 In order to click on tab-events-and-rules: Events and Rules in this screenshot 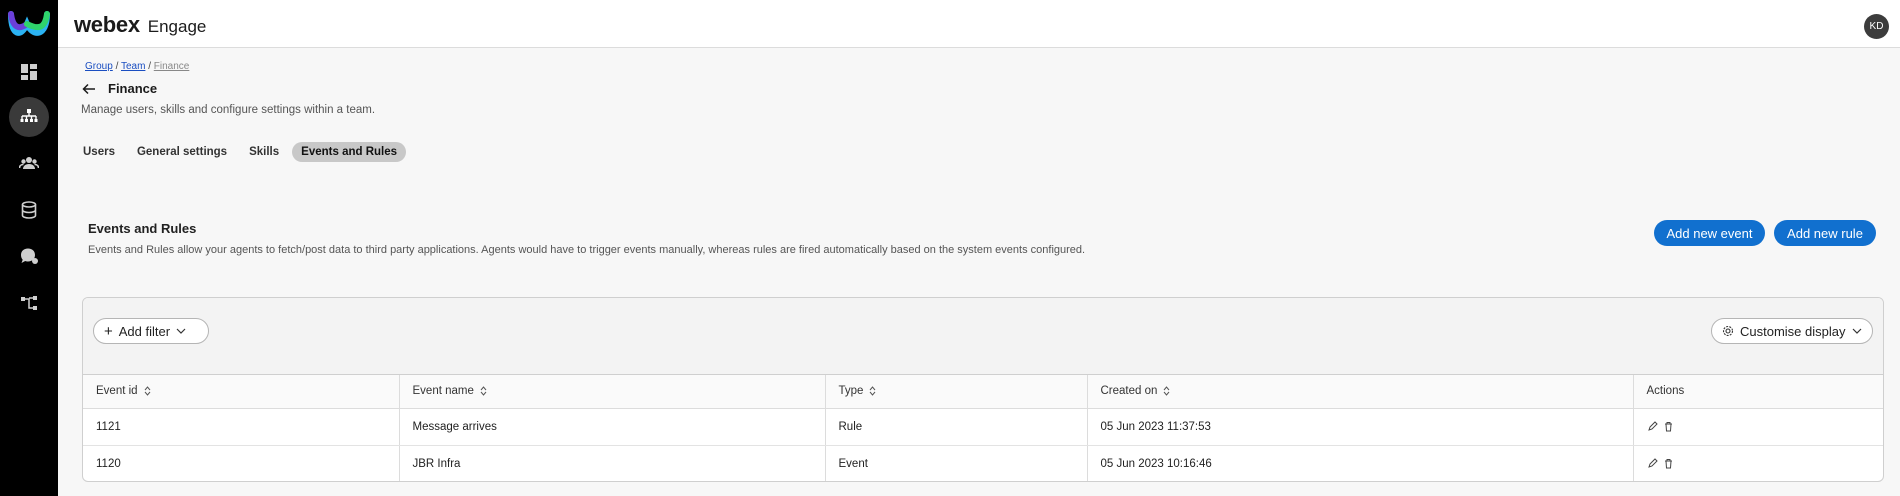, I will do `click(349, 152)`.